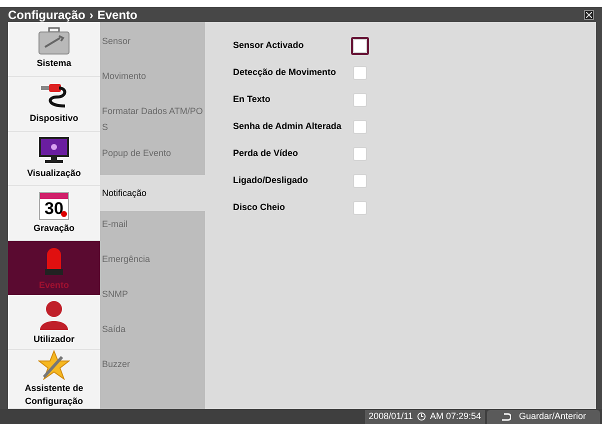 This screenshot has height=424, width=602. What do you see at coordinates (455, 416) in the screenshot?
I see `time-text: AM 07:29:54` at bounding box center [455, 416].